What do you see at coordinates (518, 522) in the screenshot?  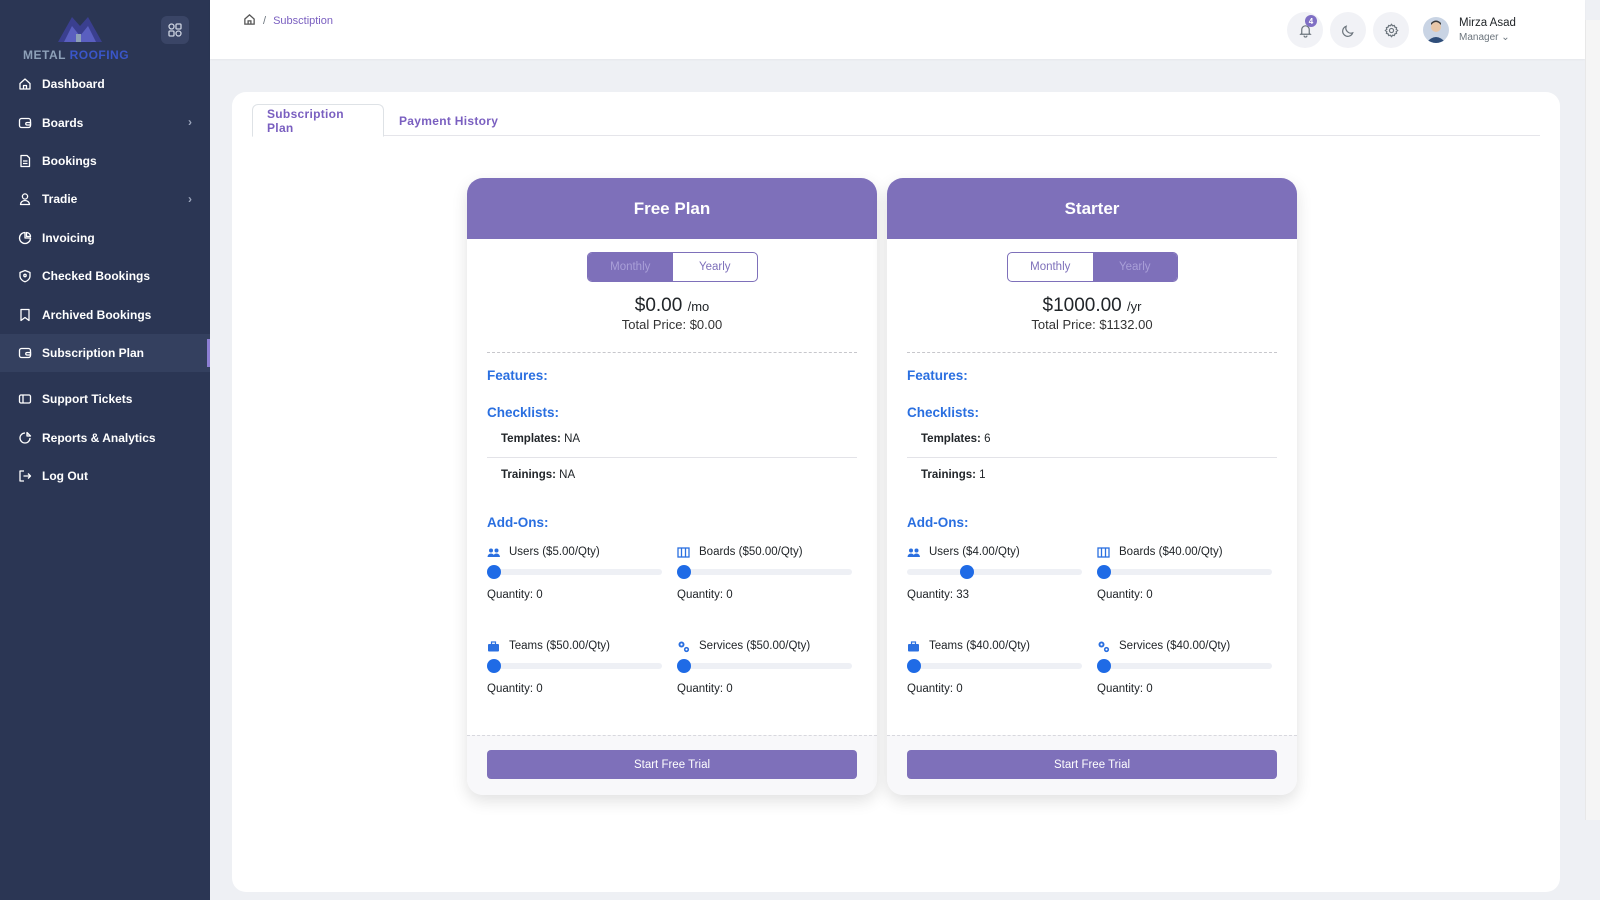 I see `addons-heading: Add-Ons:` at bounding box center [518, 522].